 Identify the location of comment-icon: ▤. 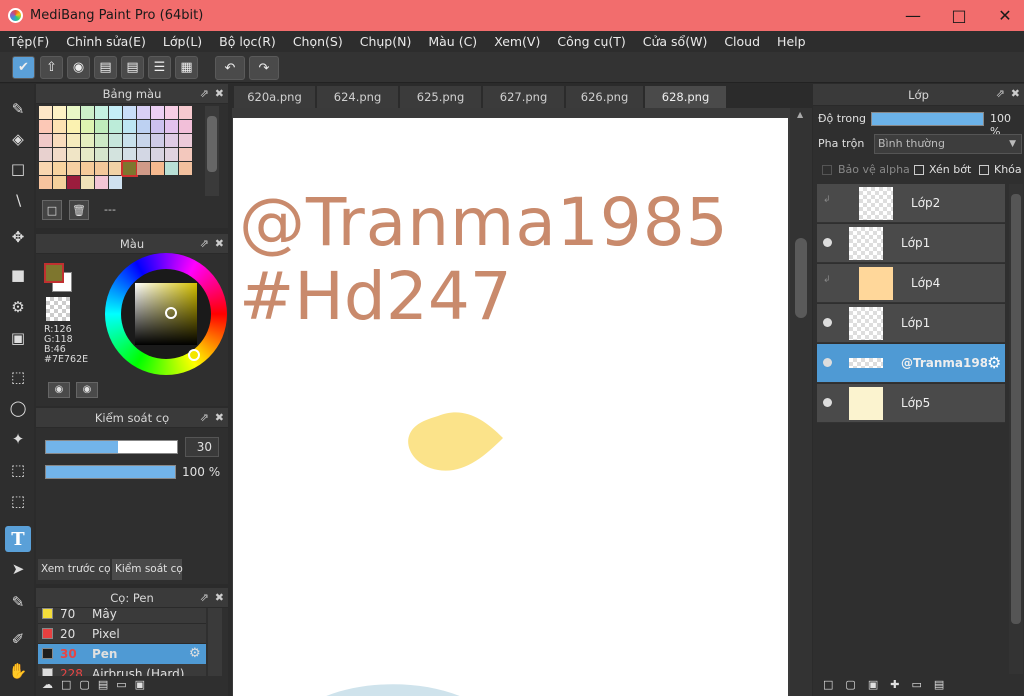
(105, 67).